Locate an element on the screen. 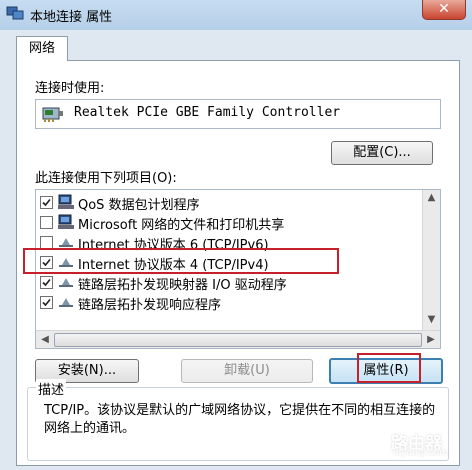 The image size is (472, 470). connect-using-label: 连接时使用: is located at coordinates (70, 88).